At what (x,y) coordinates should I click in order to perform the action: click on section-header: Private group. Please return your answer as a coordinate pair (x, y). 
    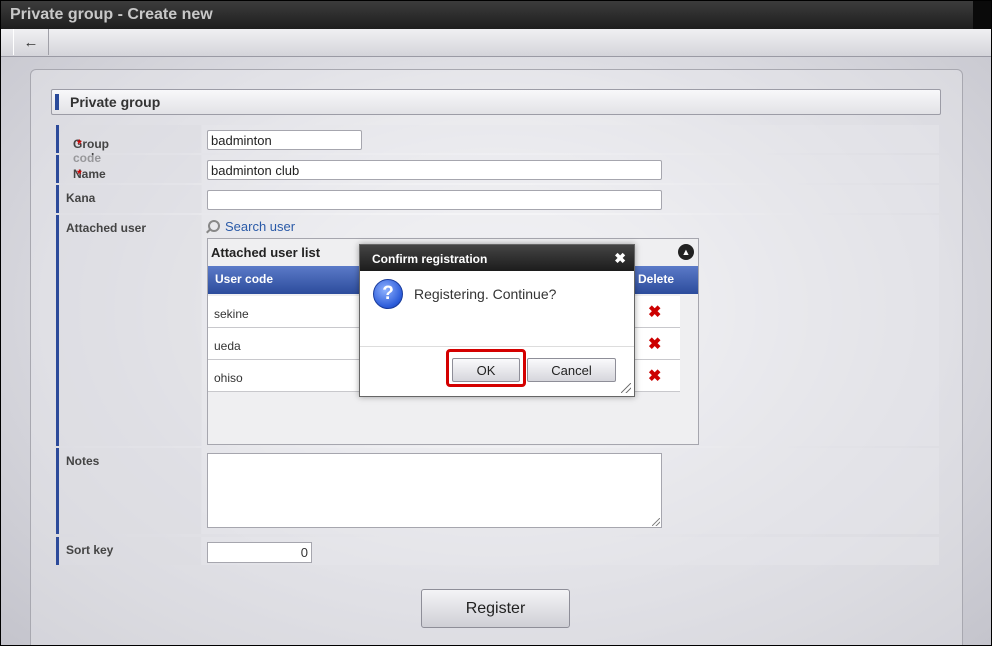
    Looking at the image, I should click on (496, 102).